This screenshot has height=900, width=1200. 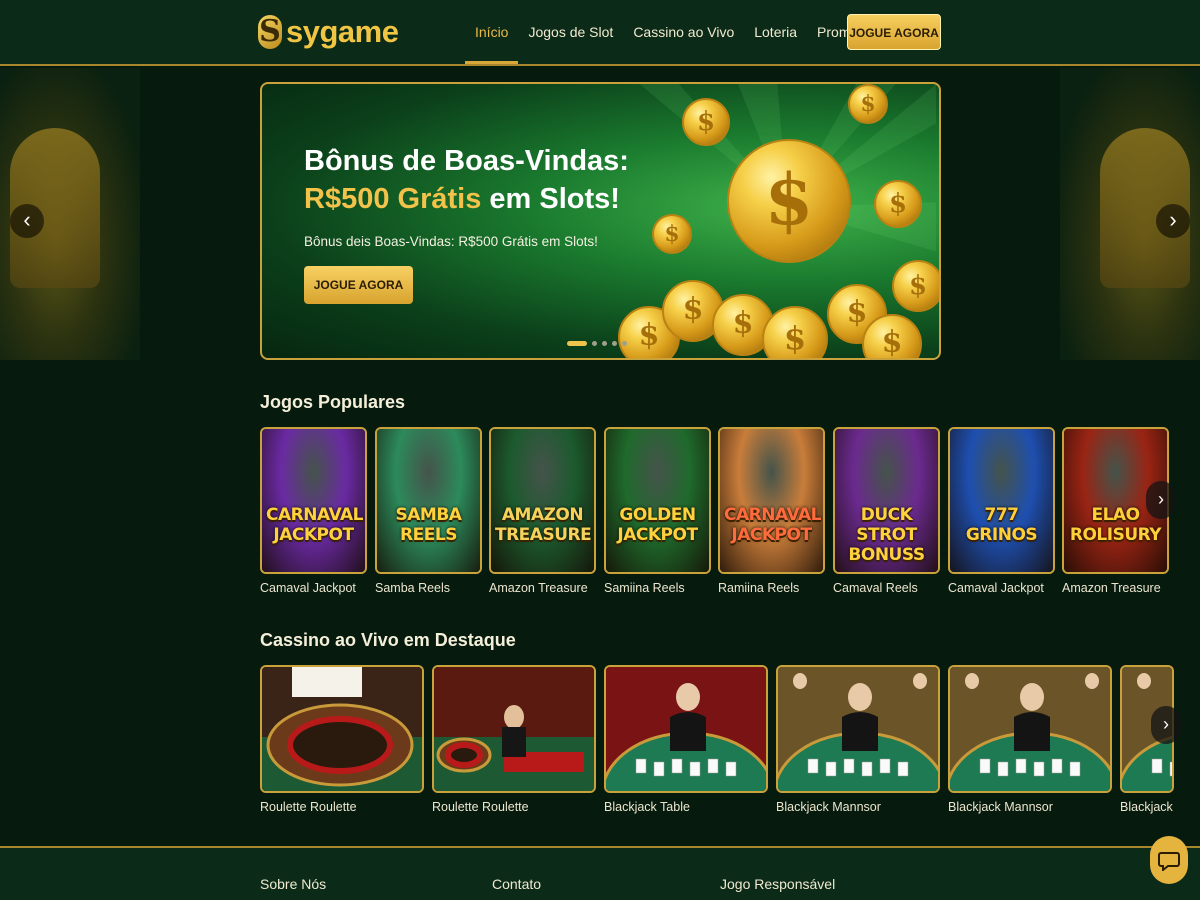 I want to click on game-thumbnail: 777 GRINOS, so click(x=1001, y=500).